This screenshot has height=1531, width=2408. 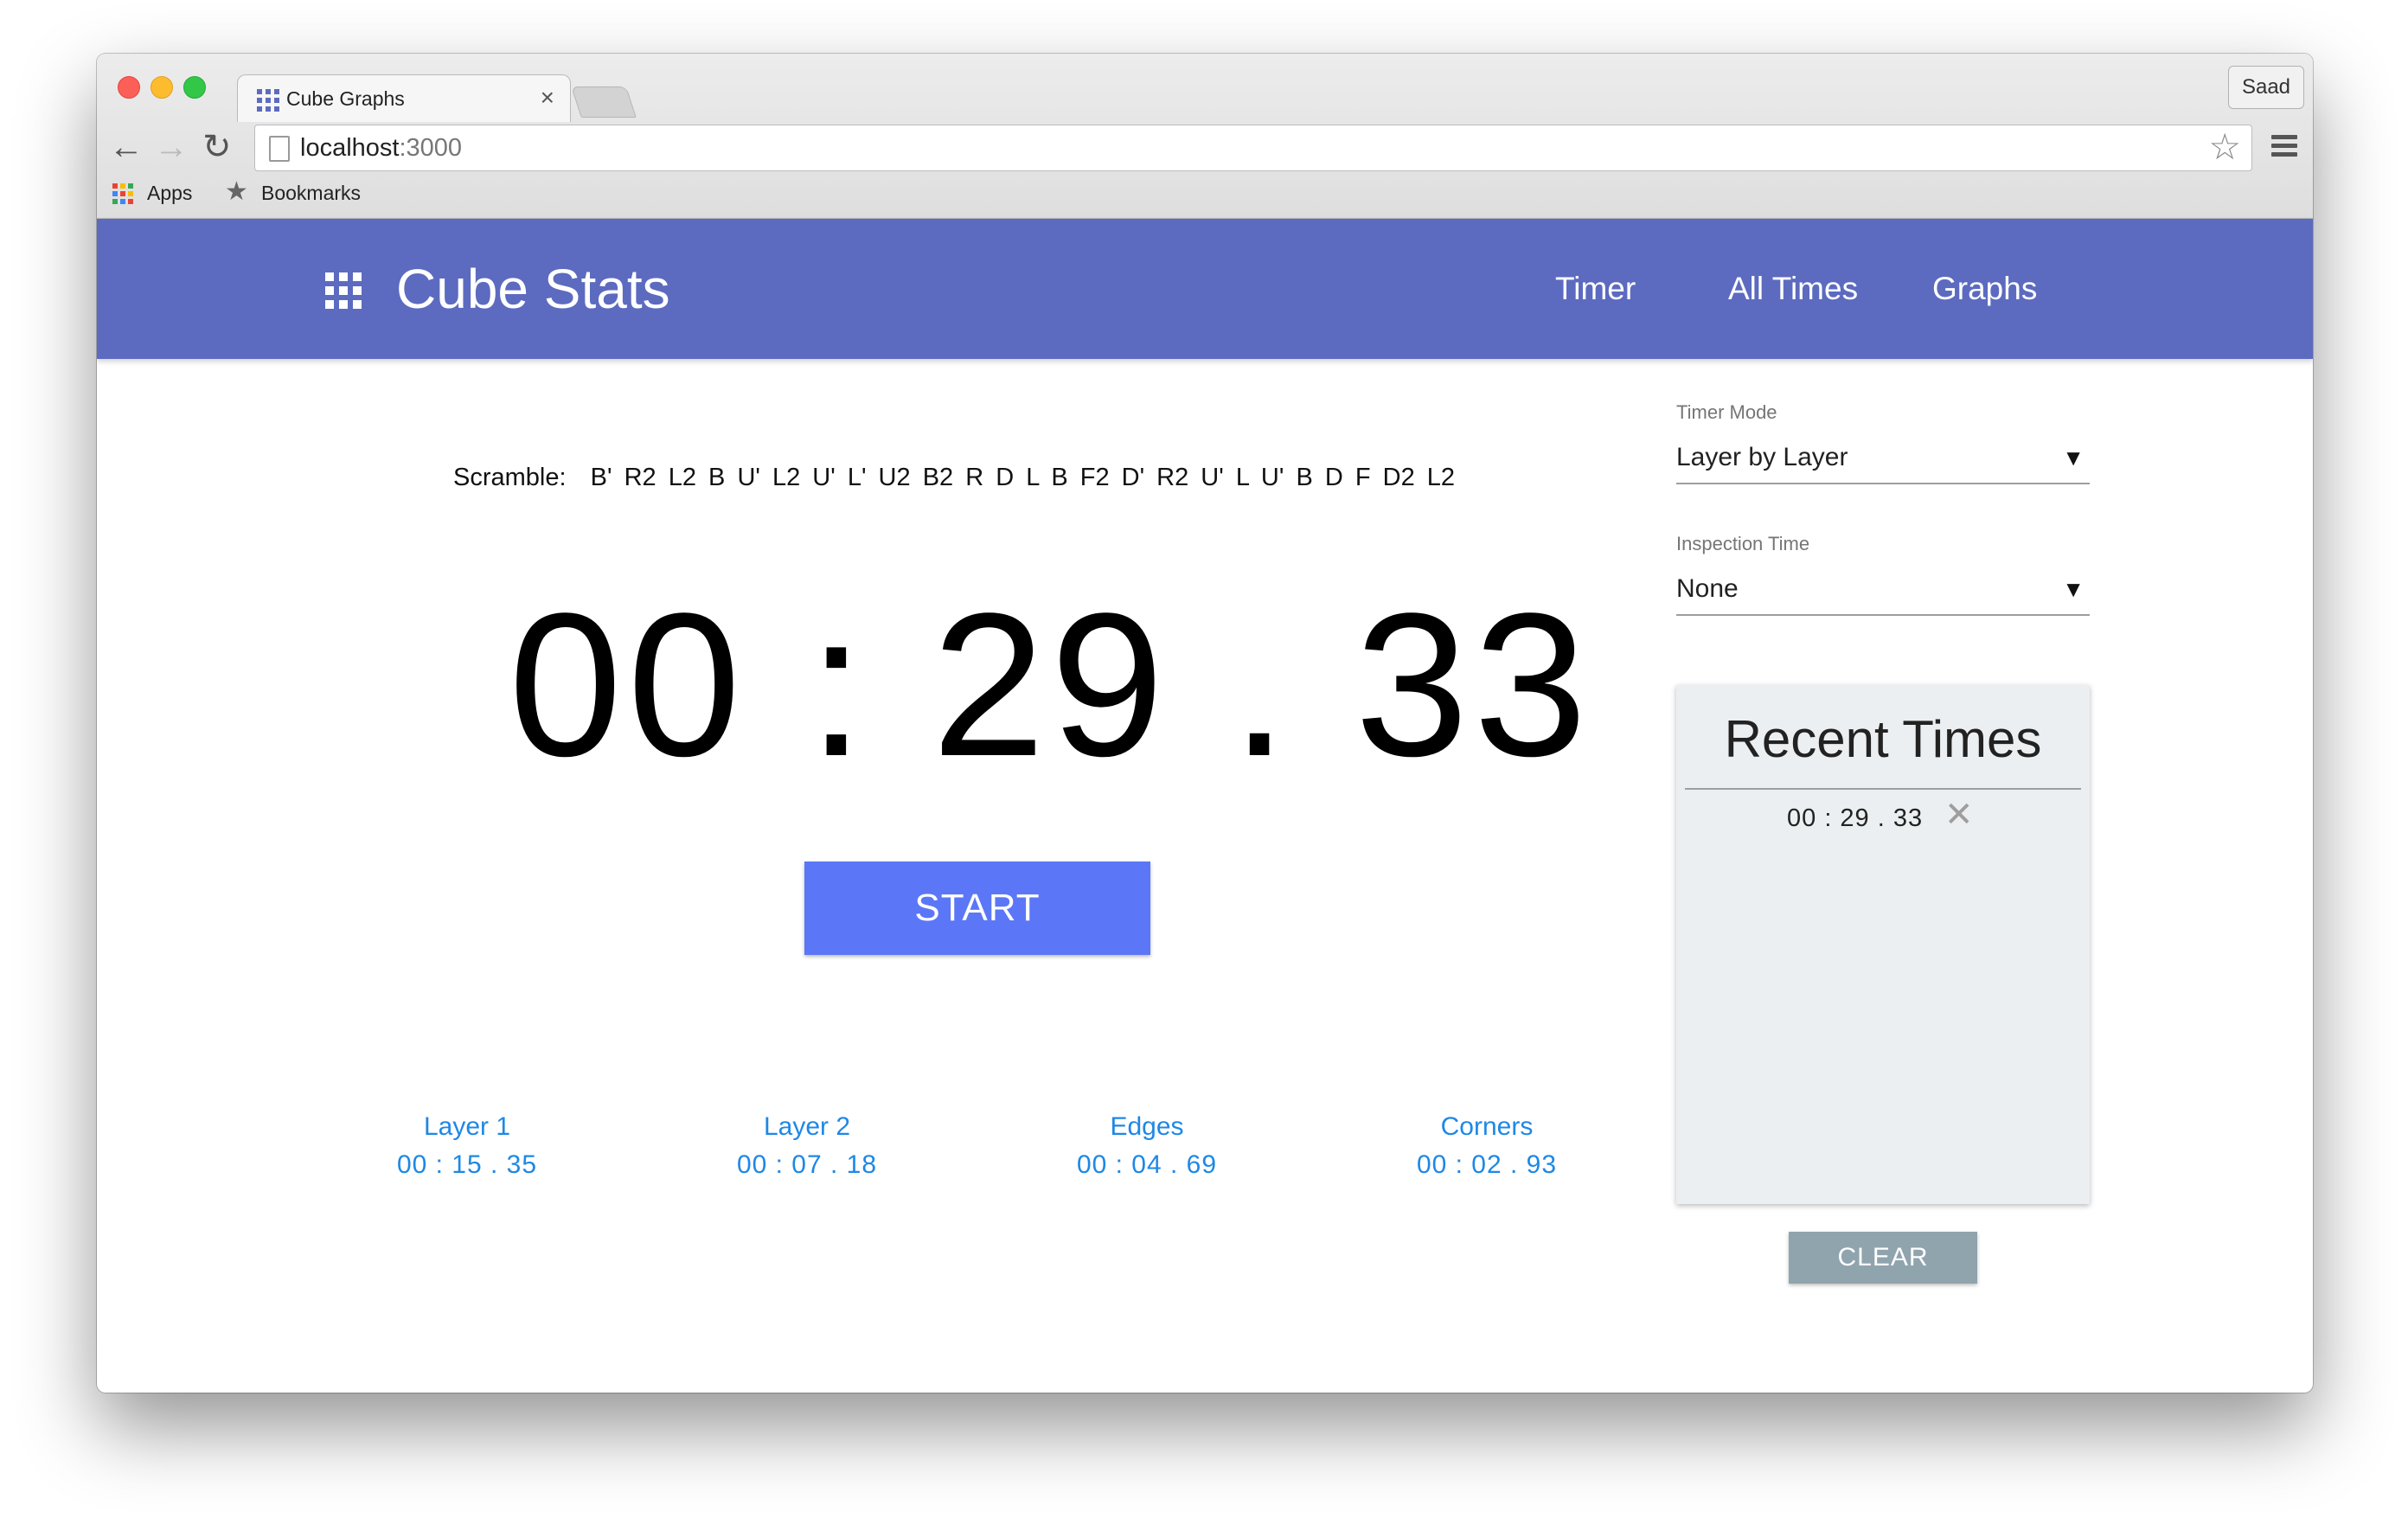 I want to click on recent-time-item: 00 : 29 . 33, so click(x=1855, y=818).